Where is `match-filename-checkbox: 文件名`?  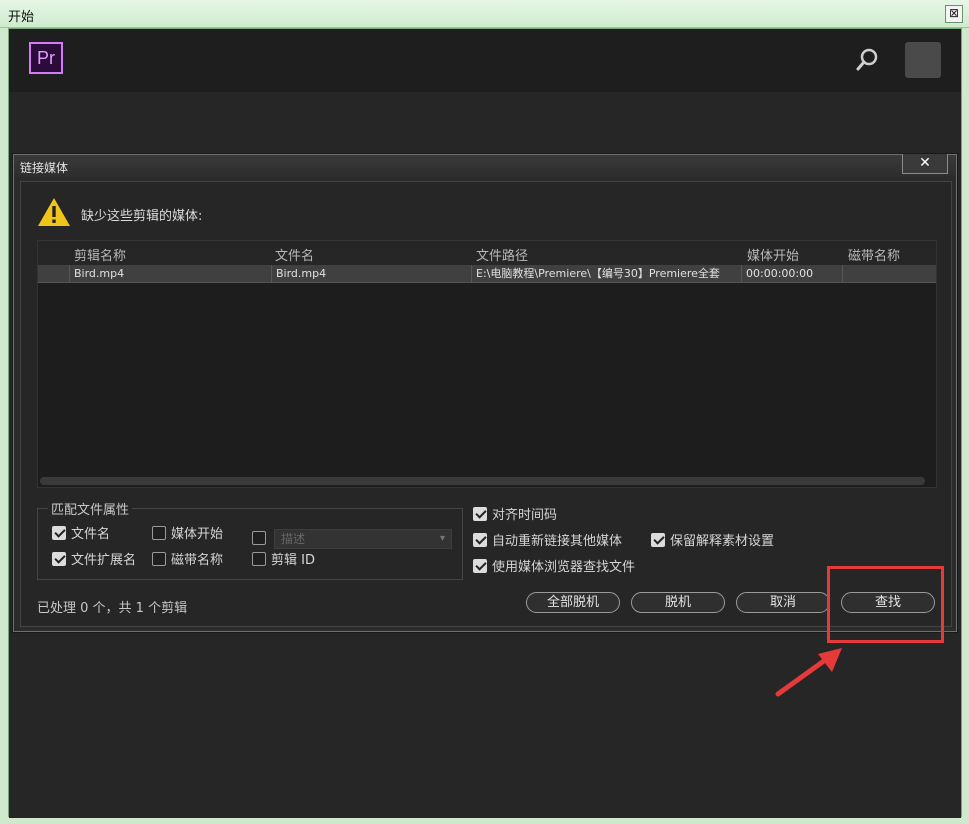
match-filename-checkbox: 文件名 is located at coordinates (81, 532).